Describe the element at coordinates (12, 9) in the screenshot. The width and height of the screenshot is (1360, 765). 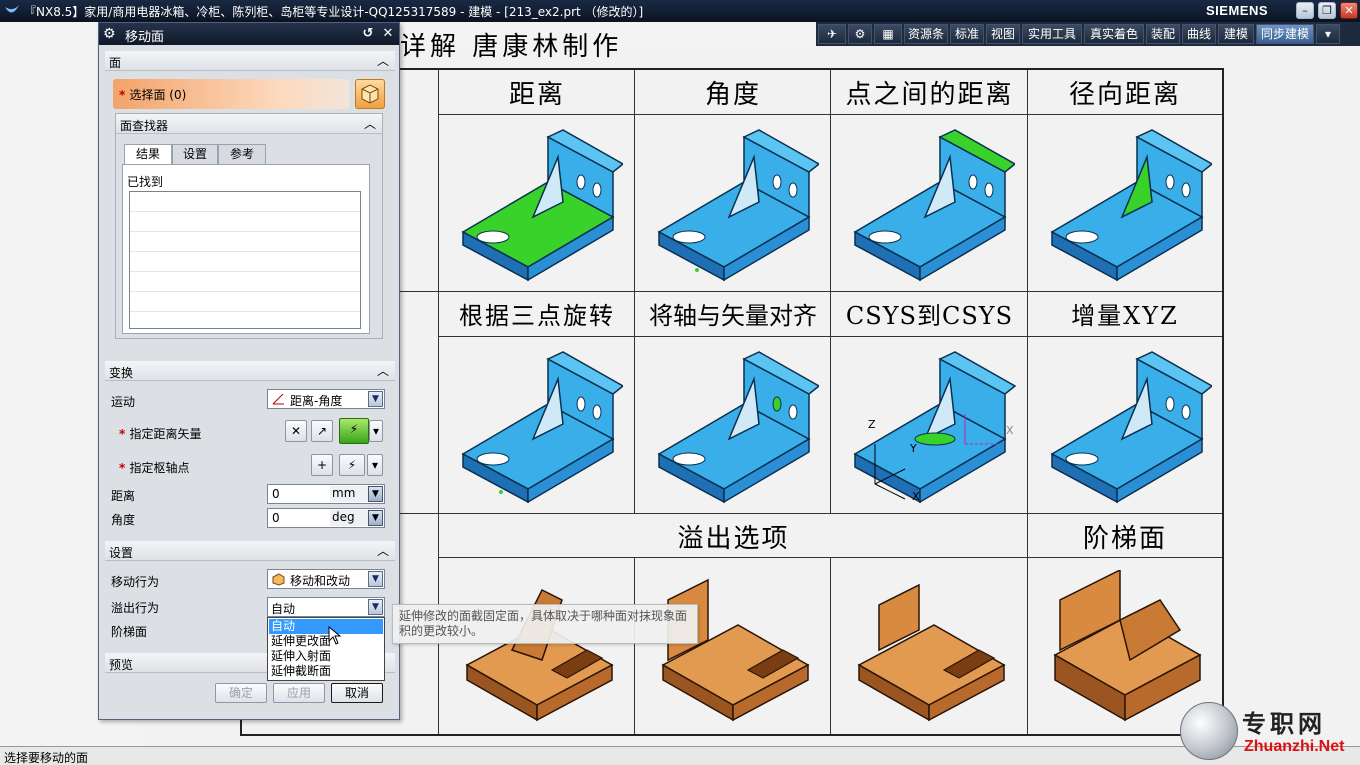
I see `nx-logo-icon` at that location.